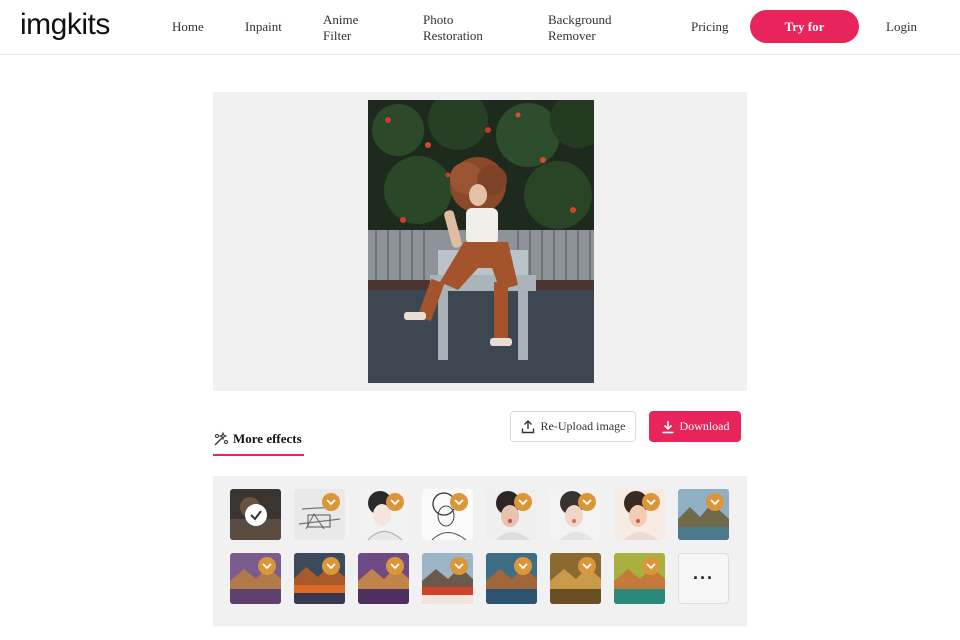 The width and height of the screenshot is (960, 640). Describe the element at coordinates (901, 27) in the screenshot. I see `nav-login: Login` at that location.